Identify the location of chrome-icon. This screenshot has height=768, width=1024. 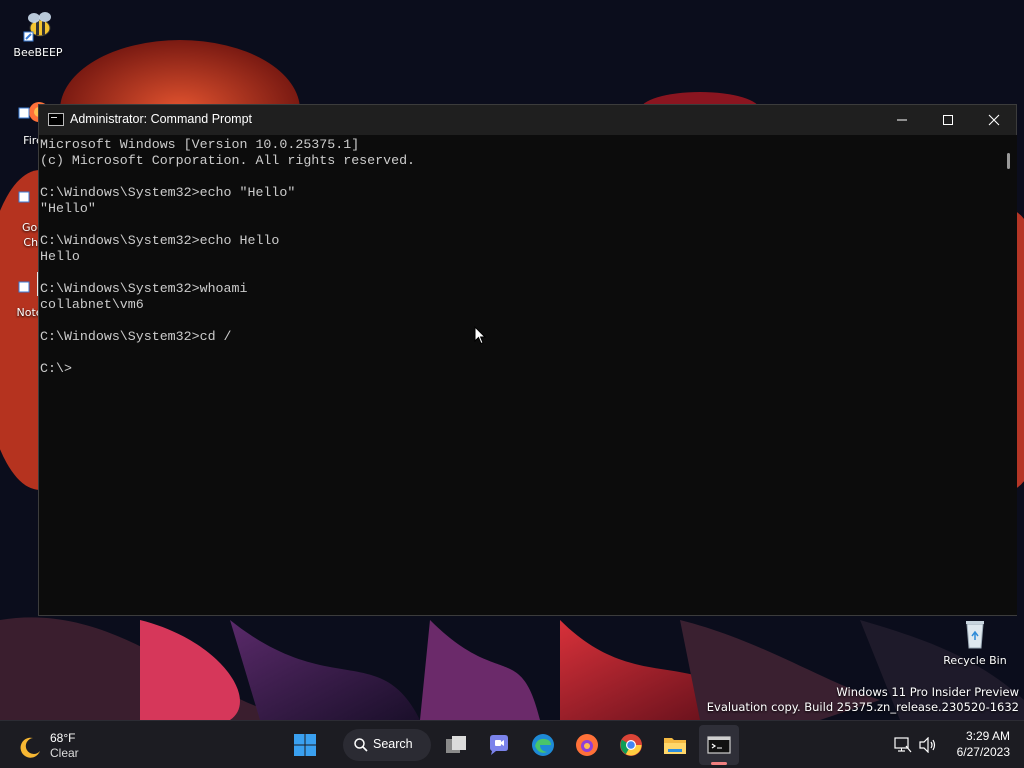
(631, 745).